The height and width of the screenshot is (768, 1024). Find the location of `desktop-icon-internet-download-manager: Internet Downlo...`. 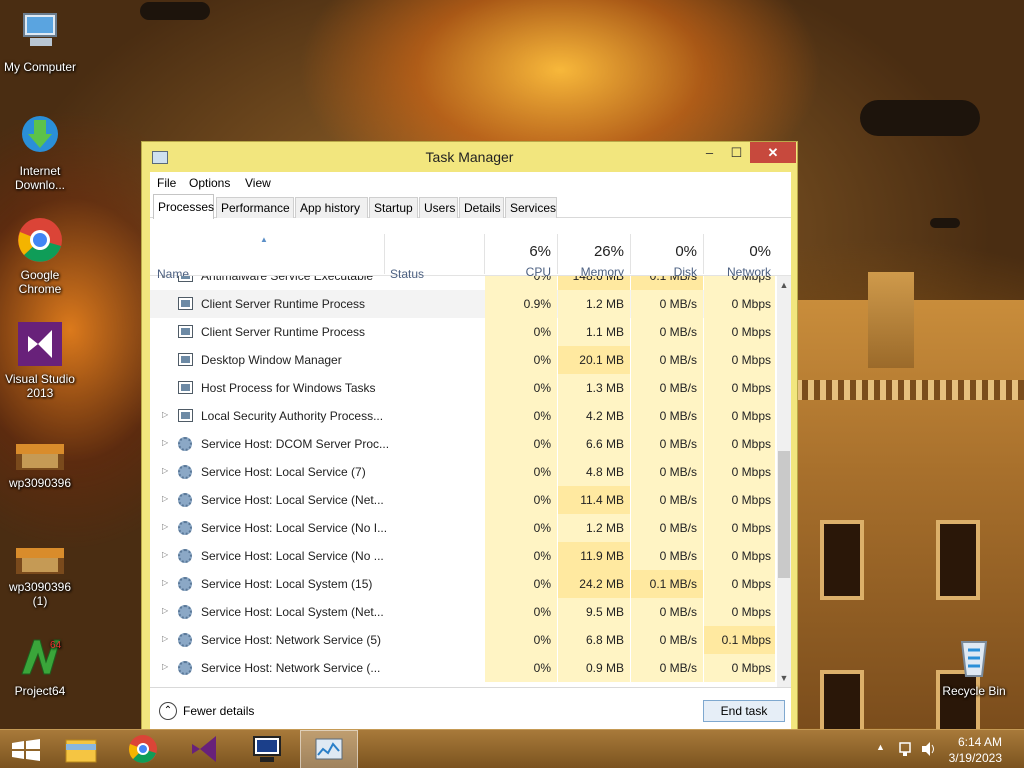

desktop-icon-internet-download-manager: Internet Downlo... is located at coordinates (40, 152).